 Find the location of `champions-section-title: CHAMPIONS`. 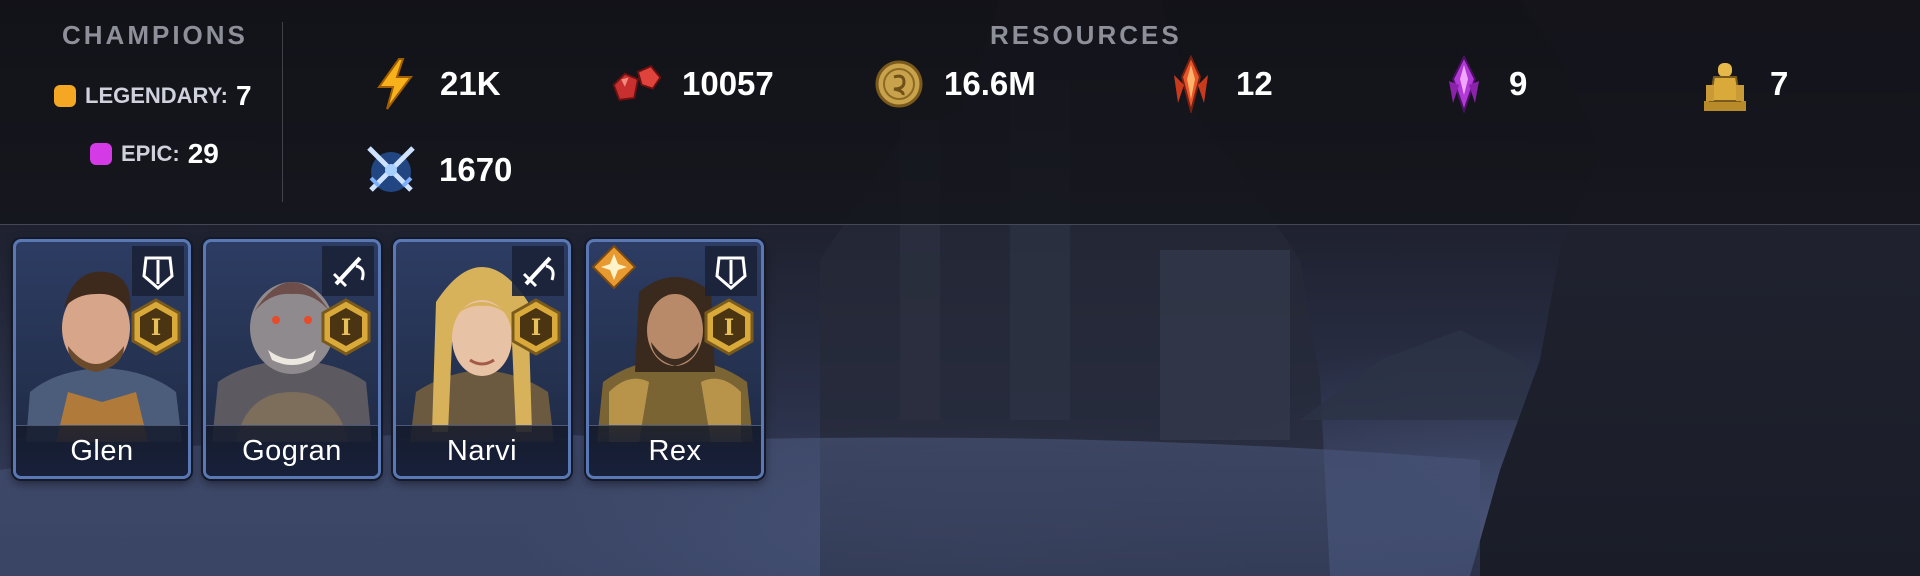

champions-section-title: CHAMPIONS is located at coordinates (155, 35).